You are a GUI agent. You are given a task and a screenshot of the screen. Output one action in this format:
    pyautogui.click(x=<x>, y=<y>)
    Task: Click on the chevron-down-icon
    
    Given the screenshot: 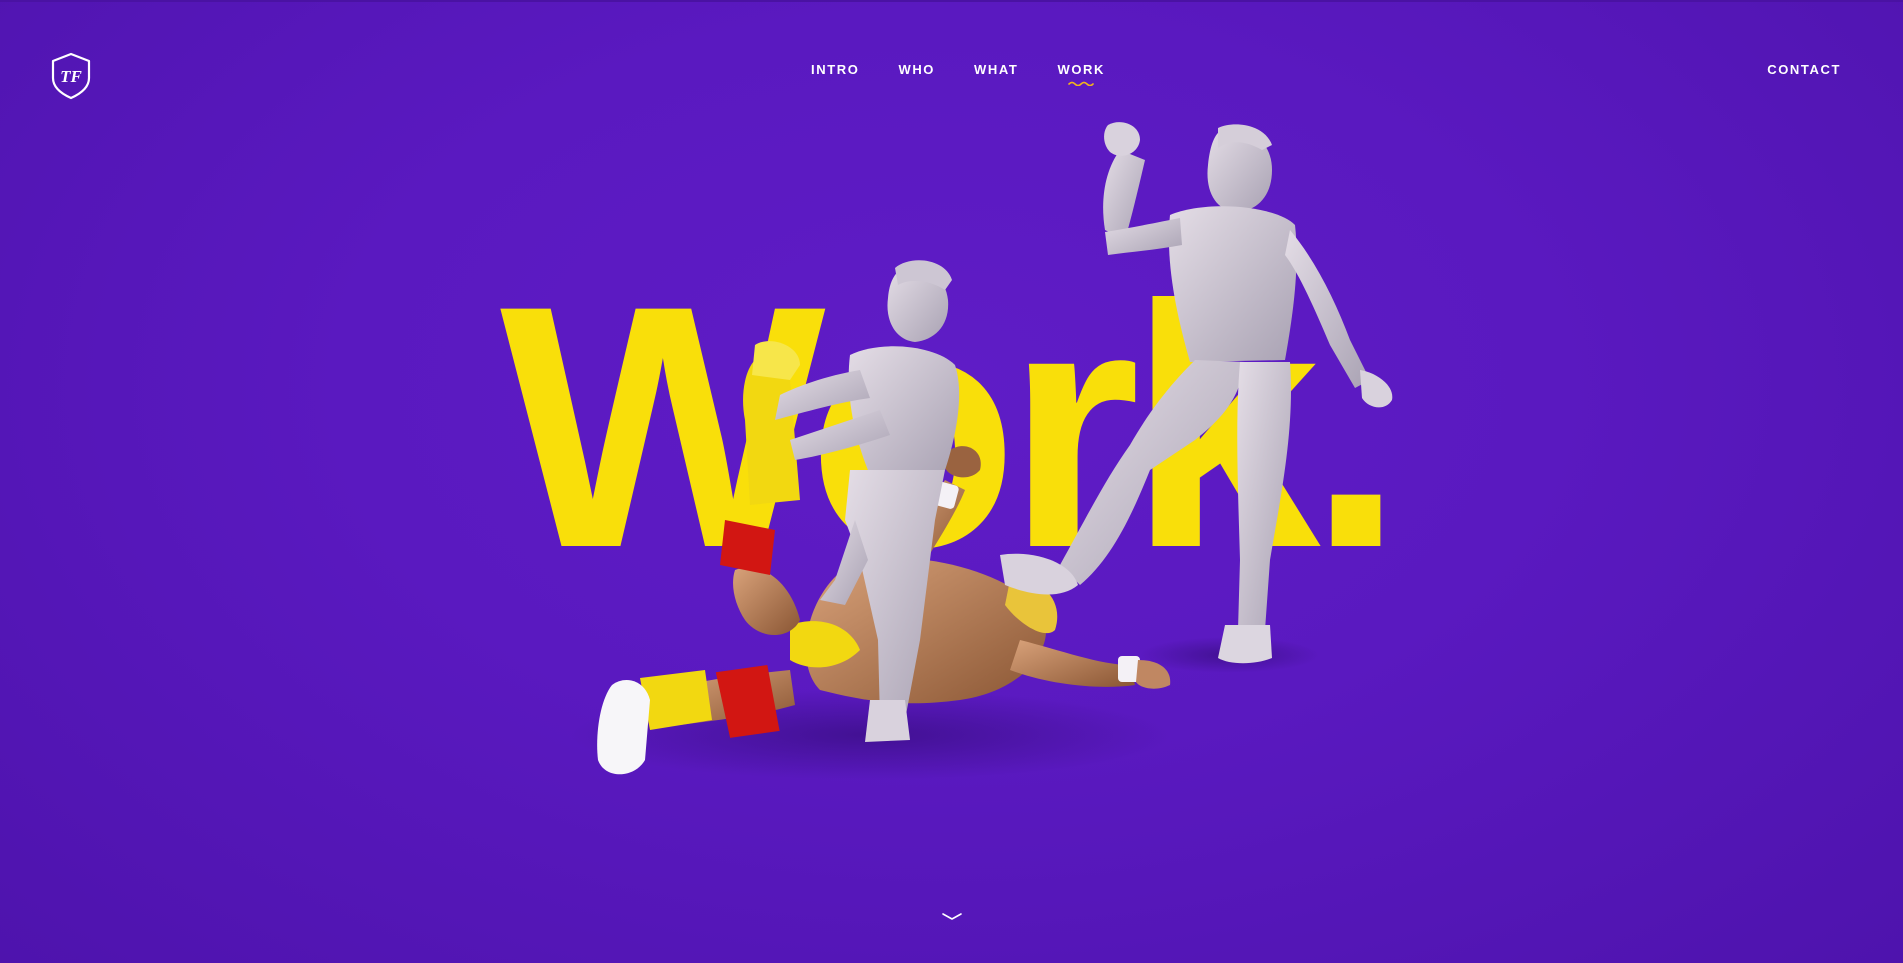 What is the action you would take?
    pyautogui.click(x=952, y=916)
    